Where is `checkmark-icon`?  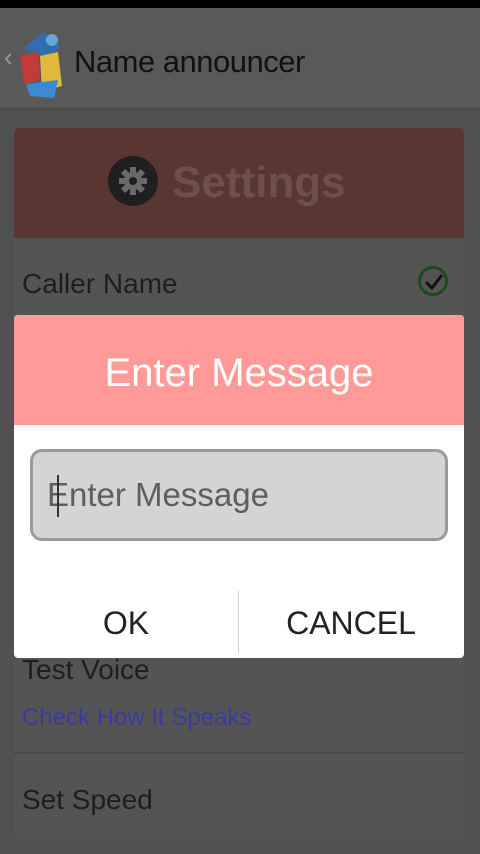 checkmark-icon is located at coordinates (434, 282).